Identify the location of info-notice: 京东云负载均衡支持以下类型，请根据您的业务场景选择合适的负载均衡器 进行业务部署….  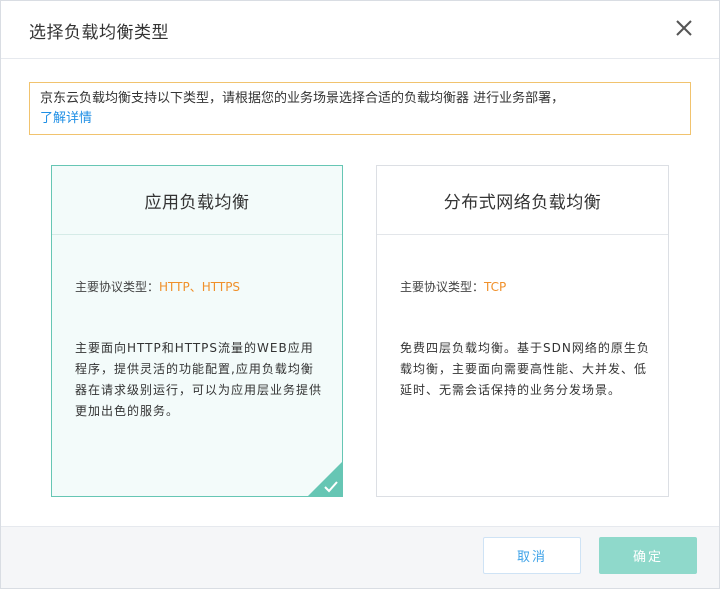
(360, 108).